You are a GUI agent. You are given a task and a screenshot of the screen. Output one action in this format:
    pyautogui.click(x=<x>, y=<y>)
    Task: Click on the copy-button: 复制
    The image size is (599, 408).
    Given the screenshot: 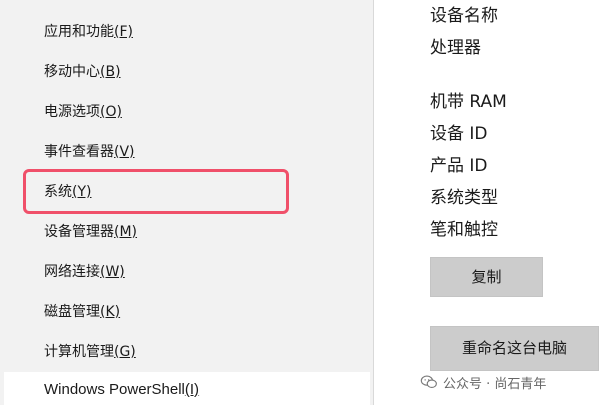 What is the action you would take?
    pyautogui.click(x=486, y=277)
    